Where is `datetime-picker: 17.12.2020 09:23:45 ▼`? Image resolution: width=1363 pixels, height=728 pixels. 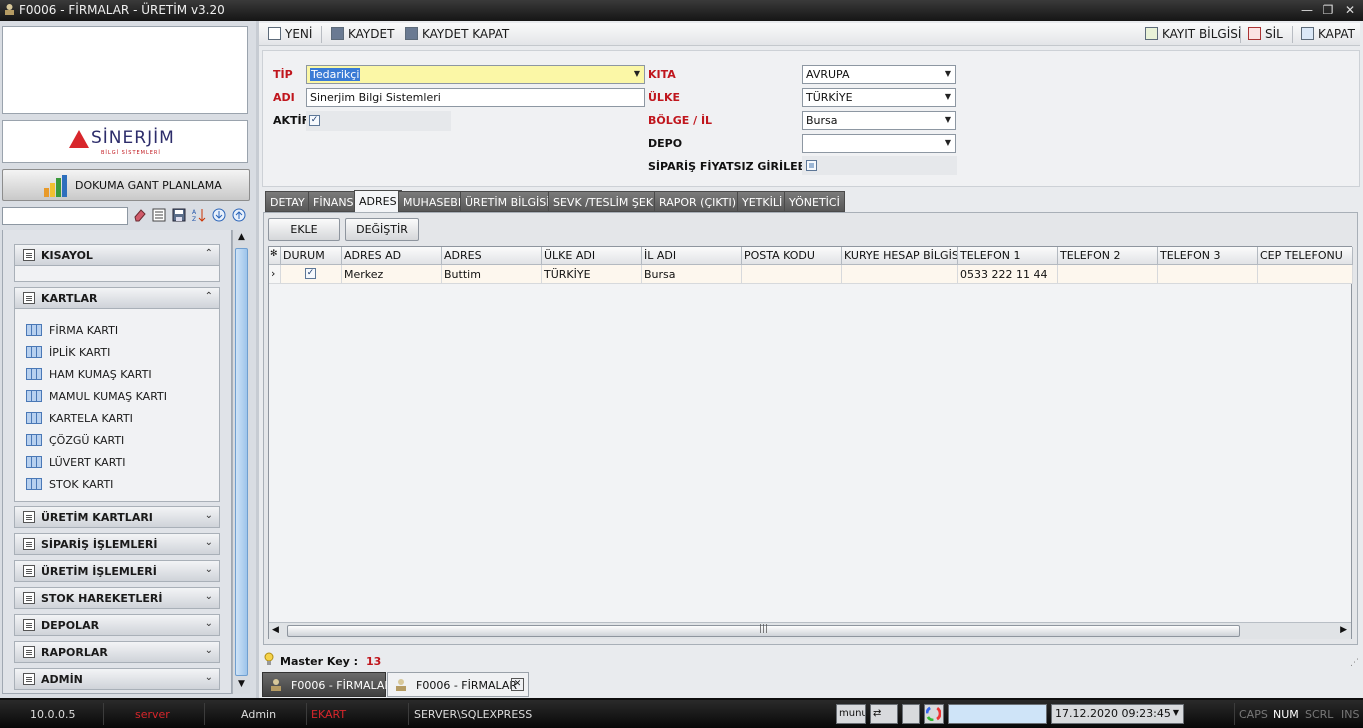
datetime-picker: 17.12.2020 09:23:45 ▼ is located at coordinates (1117, 714).